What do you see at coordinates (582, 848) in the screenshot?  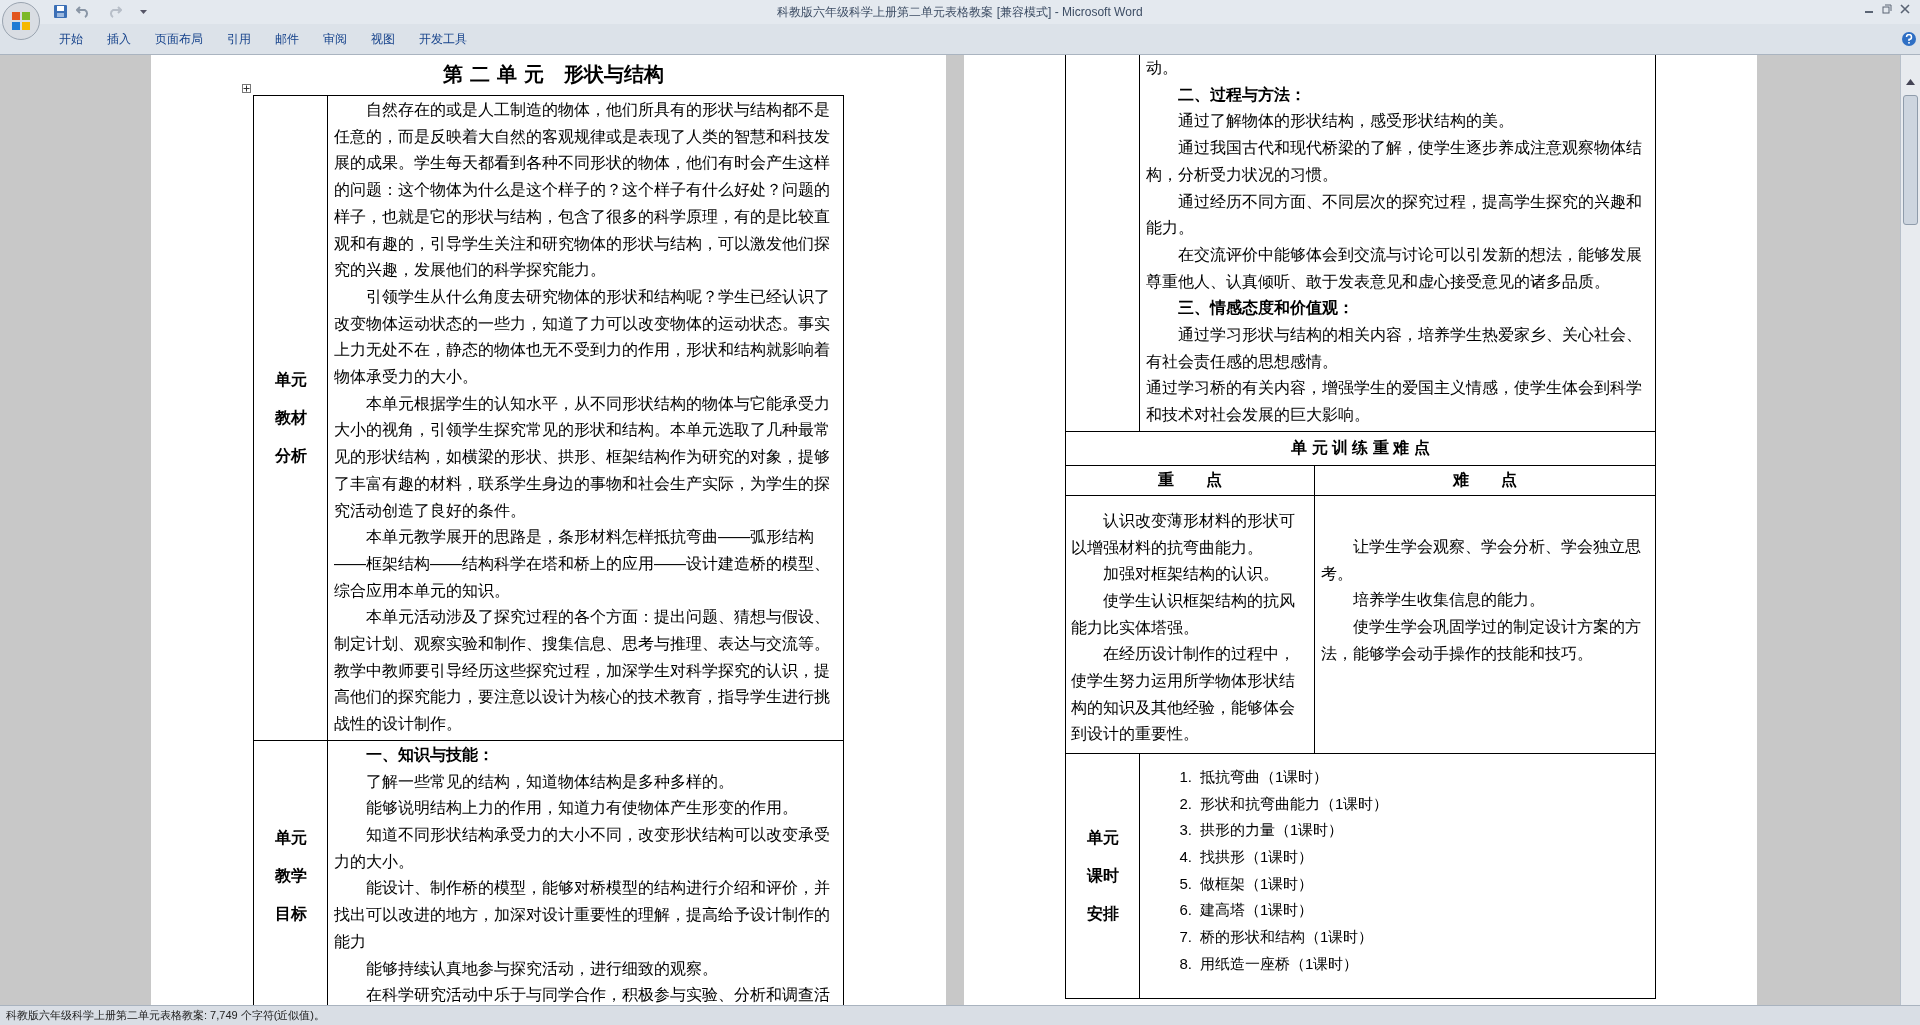 I see `paragraph: 知道不同形状结构承受力的大小不同，改变形状结构可以改变承受力的大小。` at bounding box center [582, 848].